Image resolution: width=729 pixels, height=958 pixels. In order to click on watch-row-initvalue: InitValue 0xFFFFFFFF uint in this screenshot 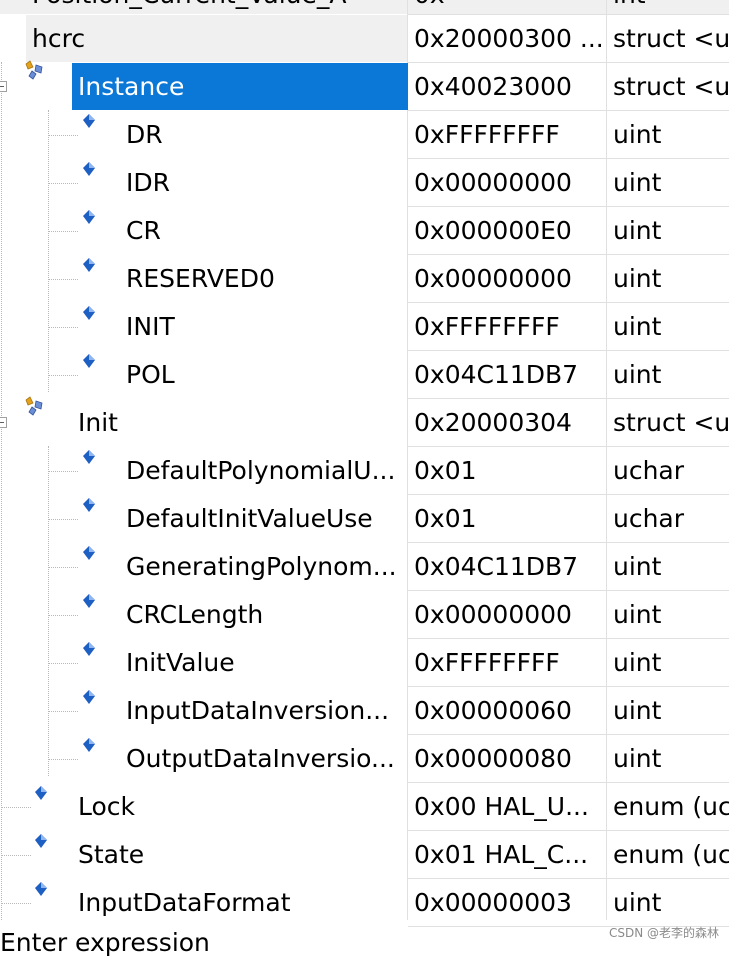, I will do `click(364, 663)`.